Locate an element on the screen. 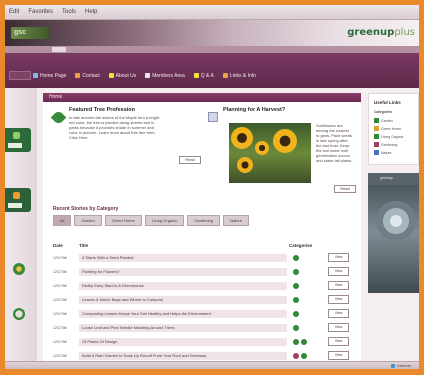  feature-line: Click Here is located at coordinates (78, 137).